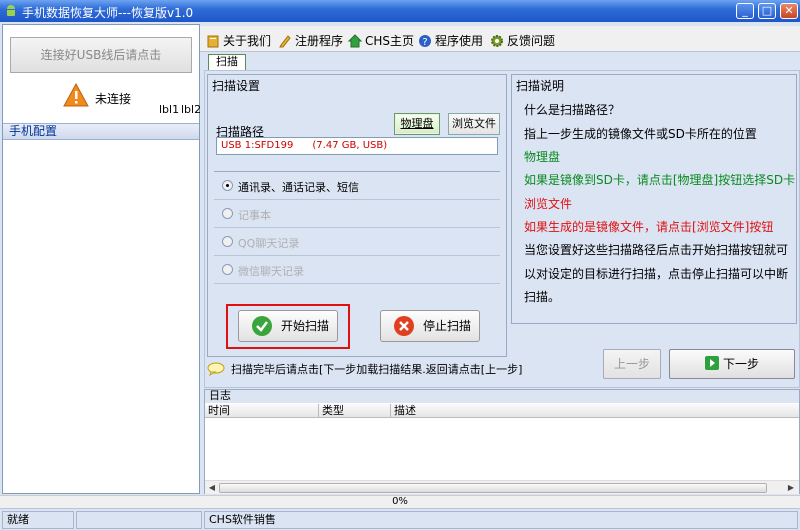 The width and height of the screenshot is (800, 530). Describe the element at coordinates (745, 11) in the screenshot. I see `minimize-button: _` at that location.